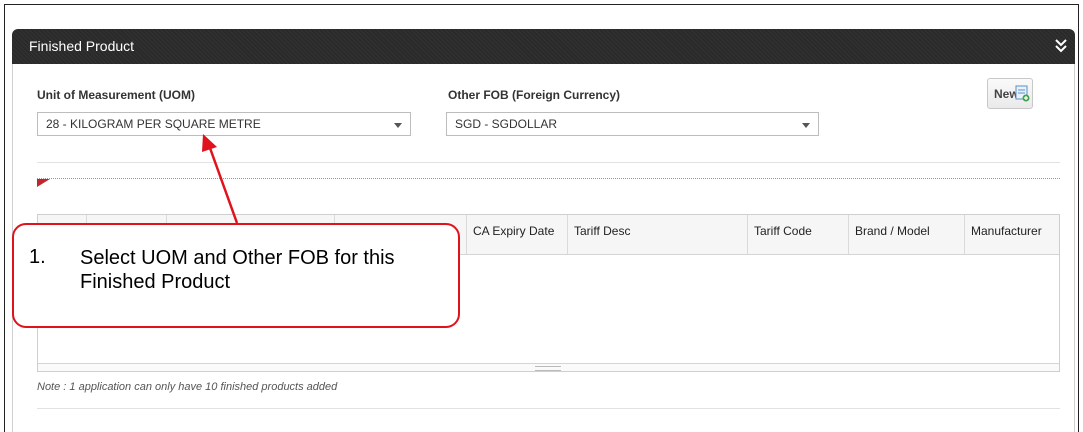 Image resolution: width=1083 pixels, height=432 pixels. Describe the element at coordinates (516, 234) in the screenshot. I see `column-header-ca-expiry-date: CA Expiry Date` at that location.